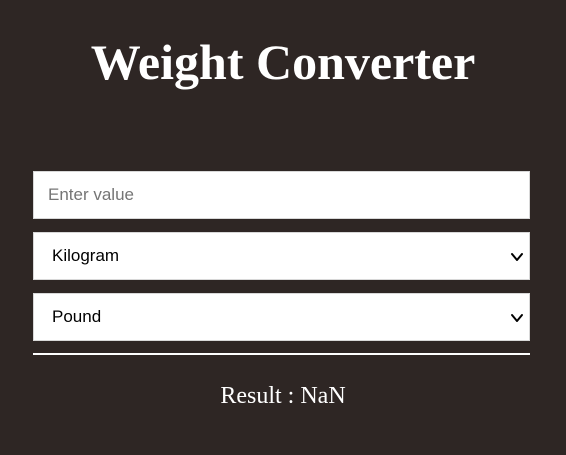  What do you see at coordinates (283, 62) in the screenshot?
I see `page-title: Weight Converter` at bounding box center [283, 62].